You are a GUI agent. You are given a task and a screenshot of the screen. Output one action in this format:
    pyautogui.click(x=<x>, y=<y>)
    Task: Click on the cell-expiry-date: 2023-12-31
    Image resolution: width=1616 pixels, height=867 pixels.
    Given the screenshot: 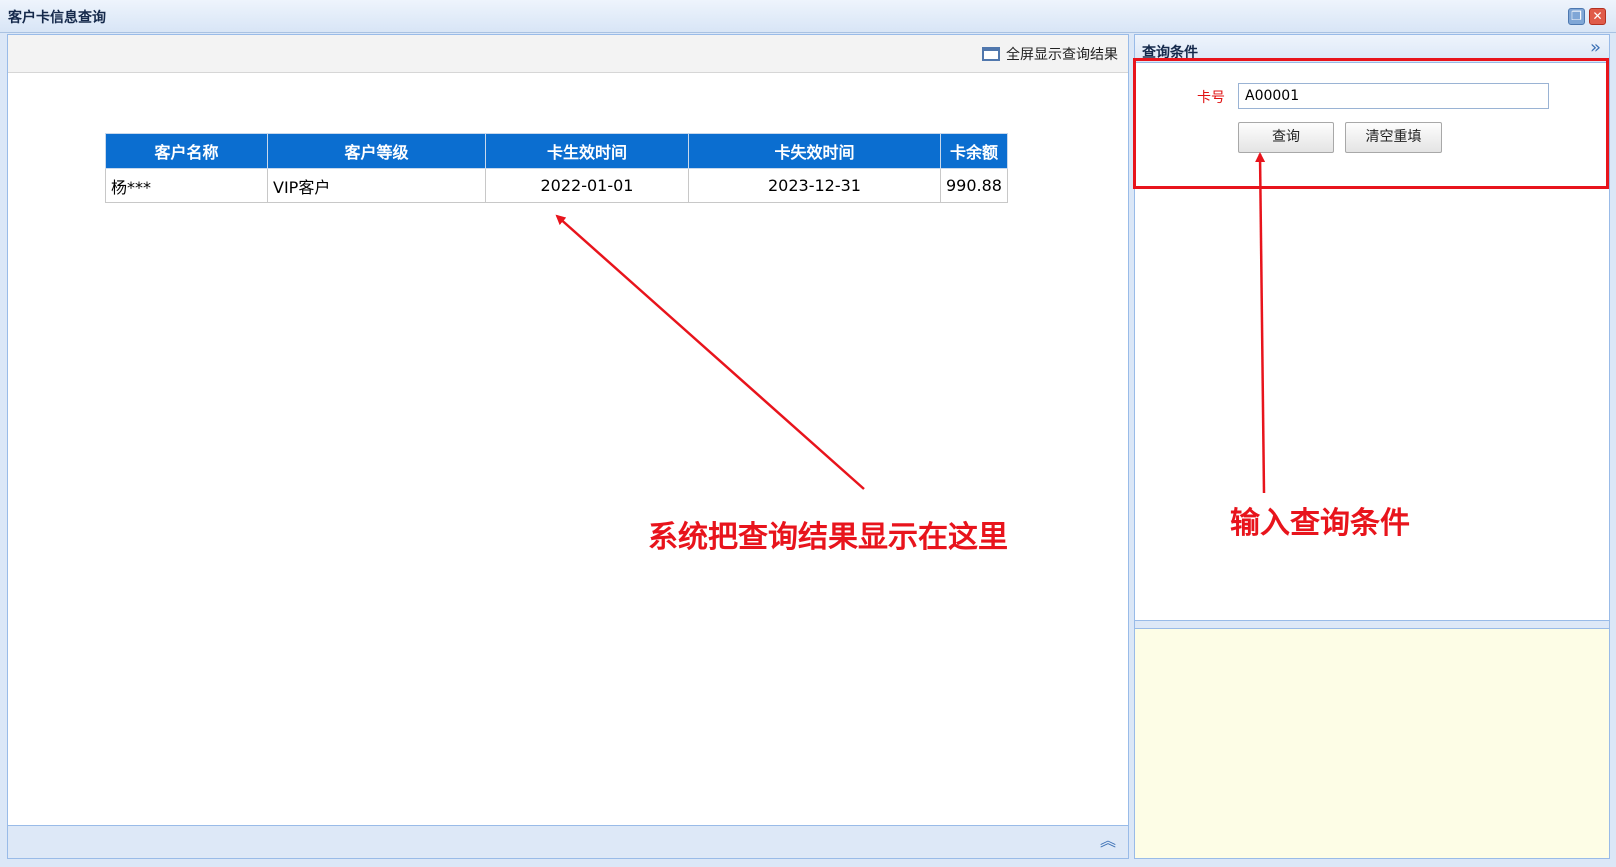 What is the action you would take?
    pyautogui.click(x=814, y=185)
    